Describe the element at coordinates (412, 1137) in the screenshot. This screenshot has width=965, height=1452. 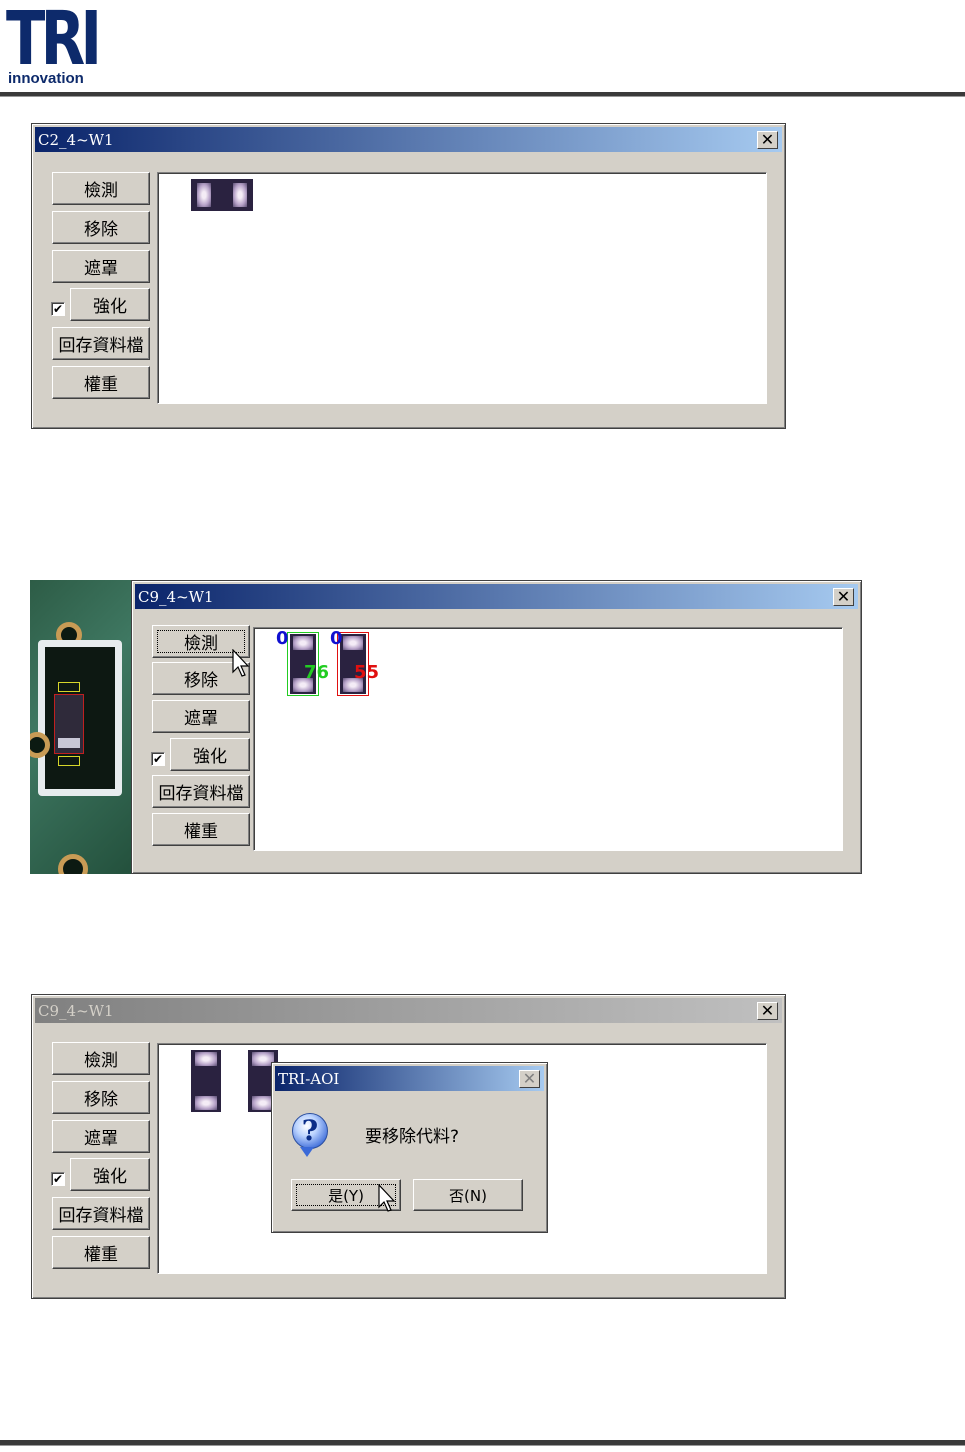
I see `dialog-message: 要移除代料?` at that location.